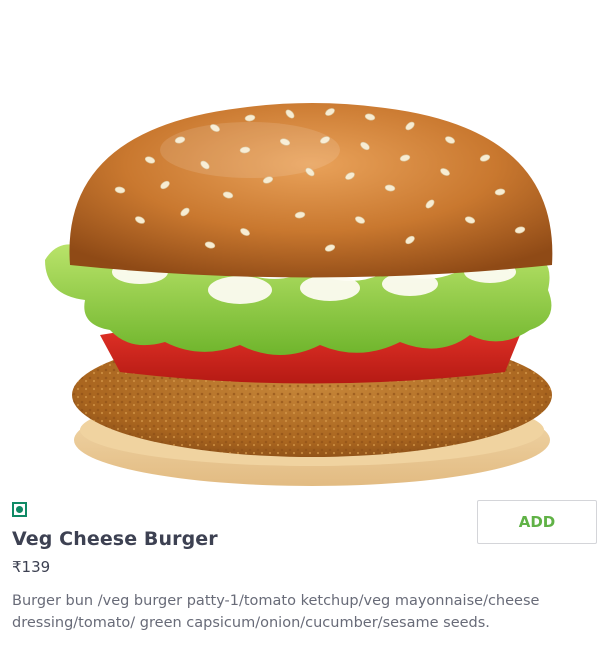 This screenshot has width=616, height=660. What do you see at coordinates (115, 539) in the screenshot?
I see `item-name: Veg Cheese Burger` at bounding box center [115, 539].